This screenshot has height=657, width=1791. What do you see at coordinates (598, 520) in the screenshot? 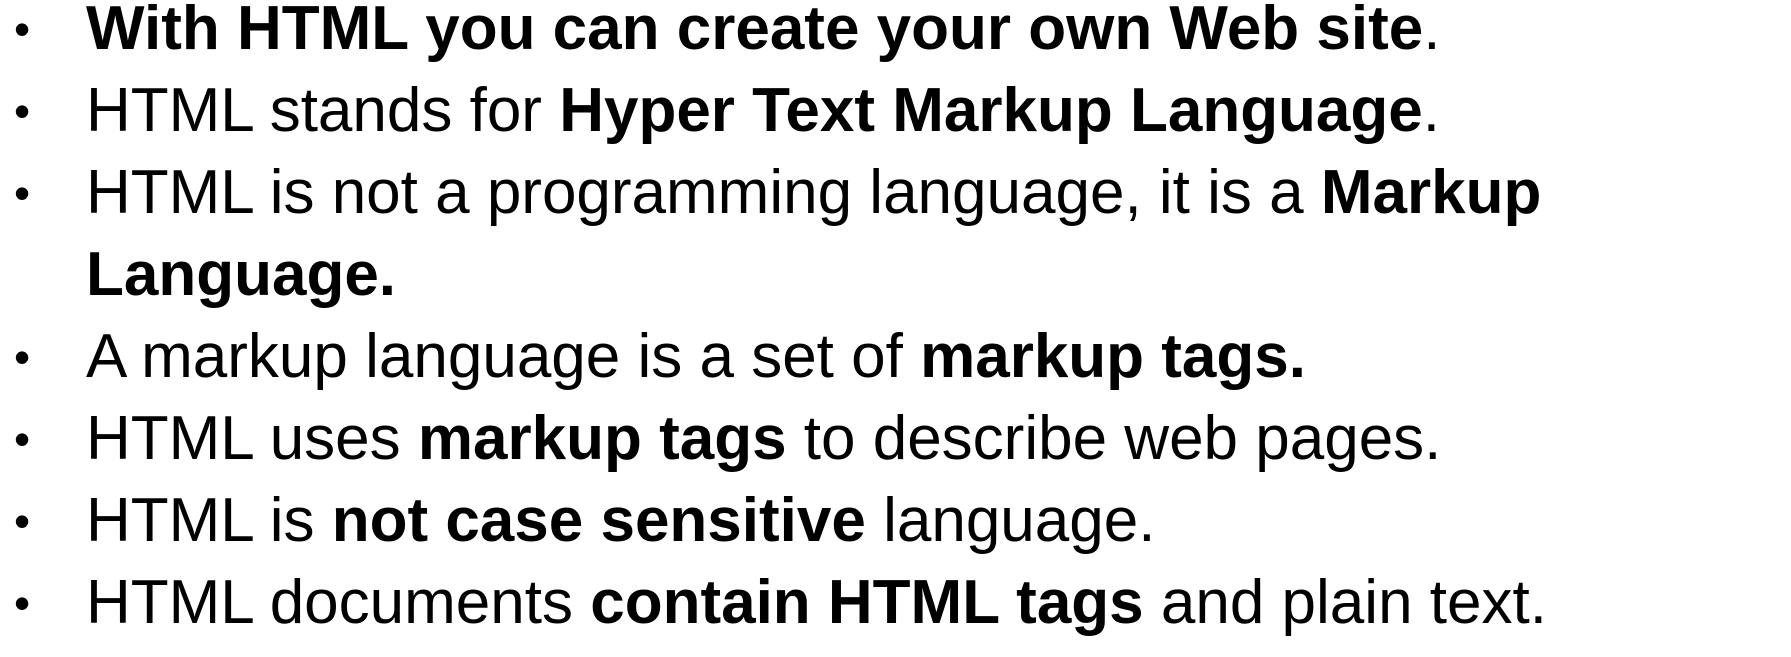
I see `bullet-bold-text: not case sensitive` at bounding box center [598, 520].